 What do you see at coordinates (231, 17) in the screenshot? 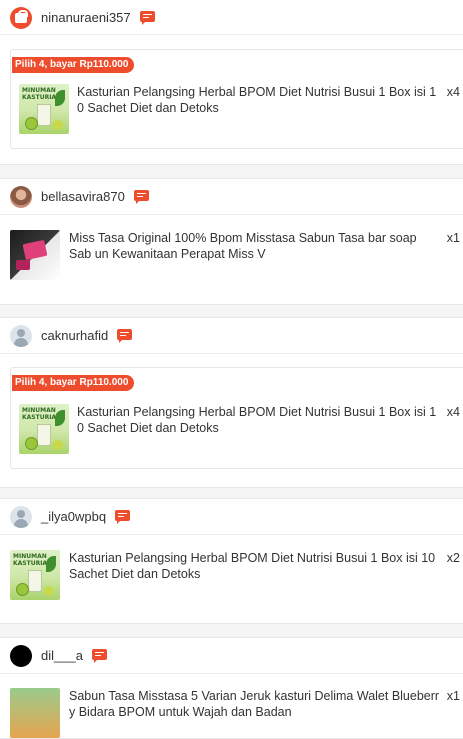
I see `order-header: ninanuraeni357` at bounding box center [231, 17].